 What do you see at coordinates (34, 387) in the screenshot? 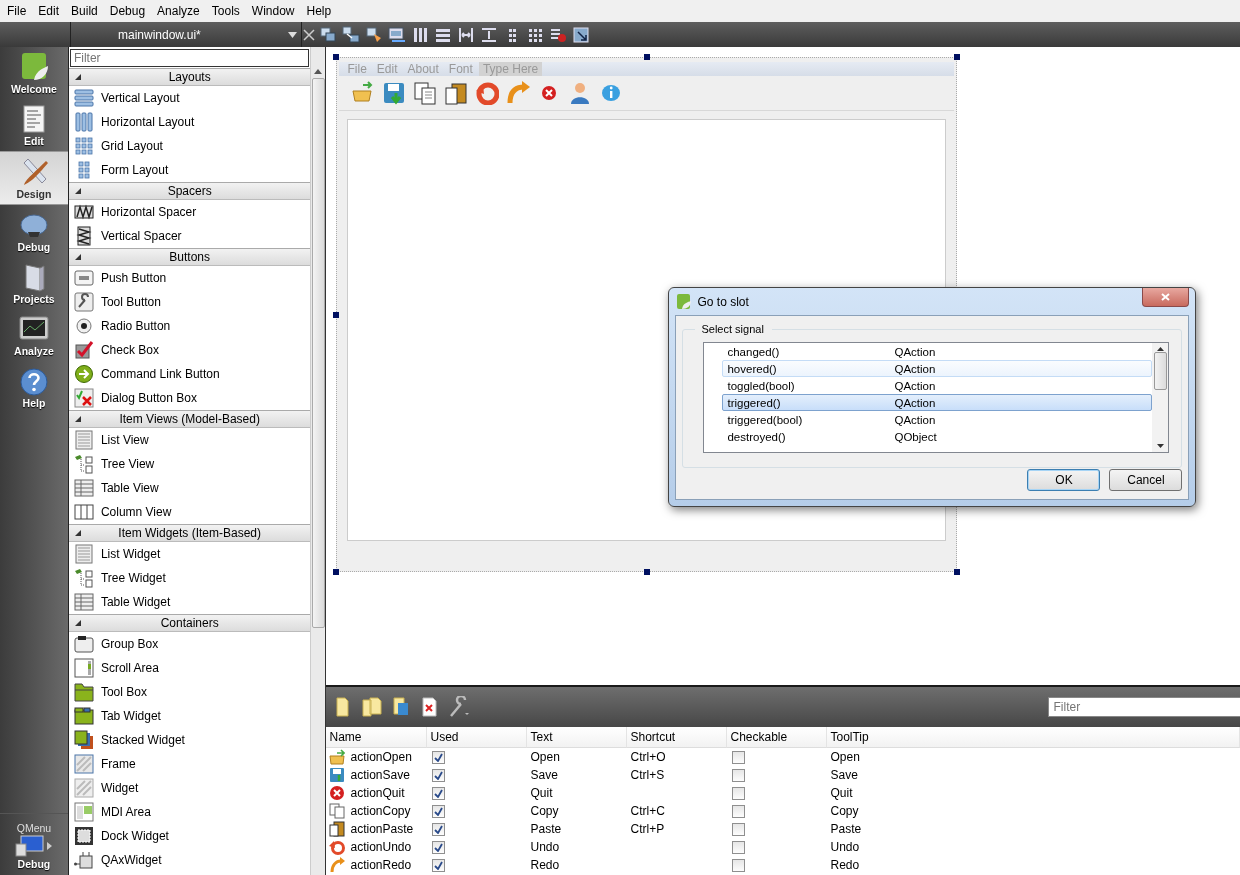
I see `mode-tab: Help` at bounding box center [34, 387].